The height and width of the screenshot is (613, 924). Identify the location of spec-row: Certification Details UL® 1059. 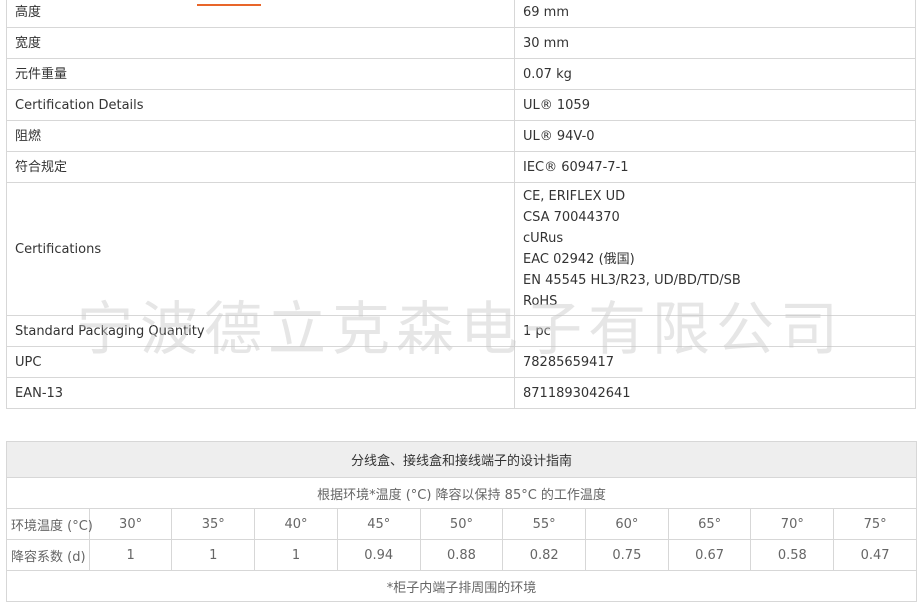
(461, 105).